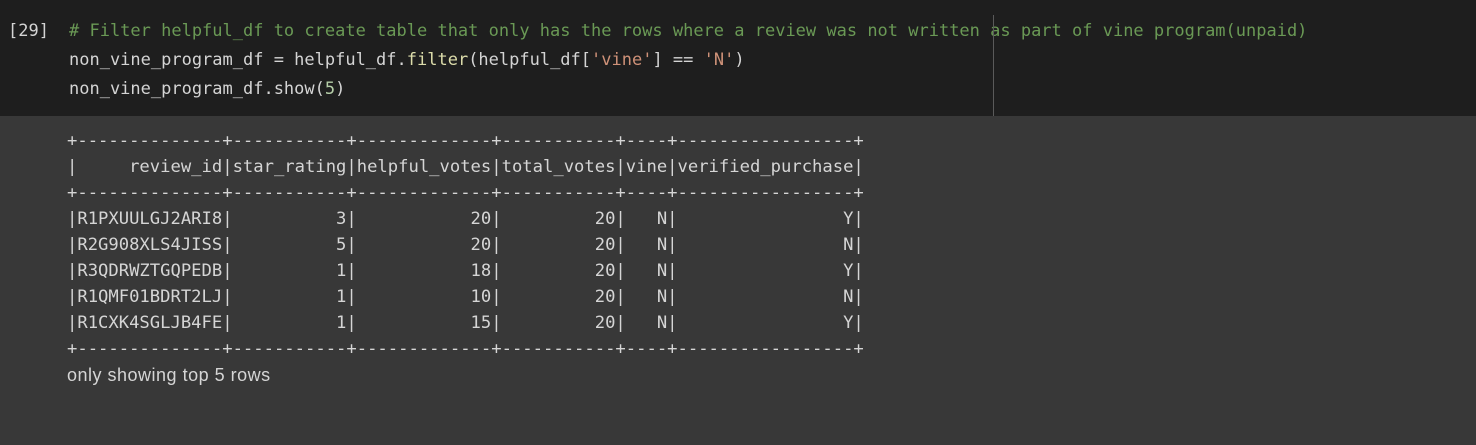  Describe the element at coordinates (437, 60) in the screenshot. I see `code-token-method: filter` at that location.